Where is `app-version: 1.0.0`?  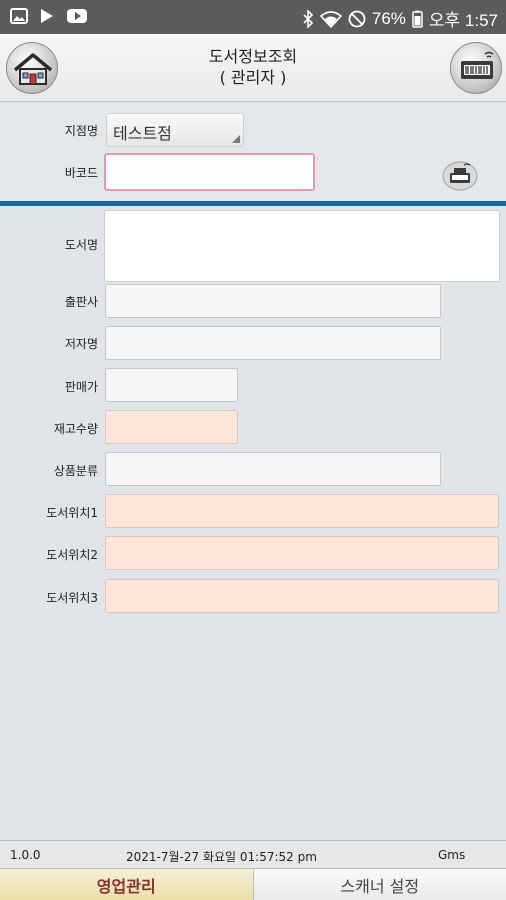
app-version: 1.0.0 is located at coordinates (25, 855).